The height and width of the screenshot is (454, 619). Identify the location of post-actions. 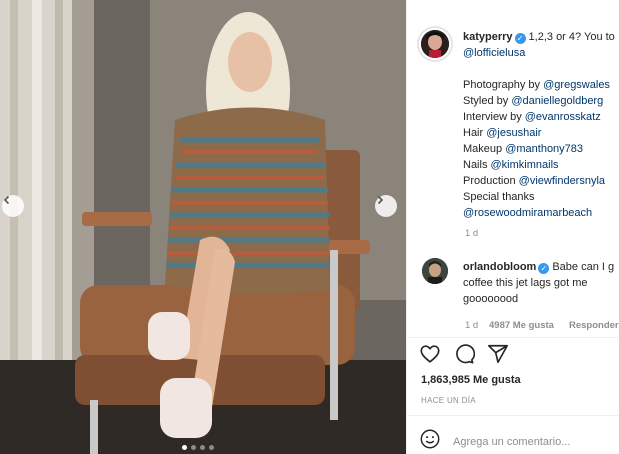
(464, 354).